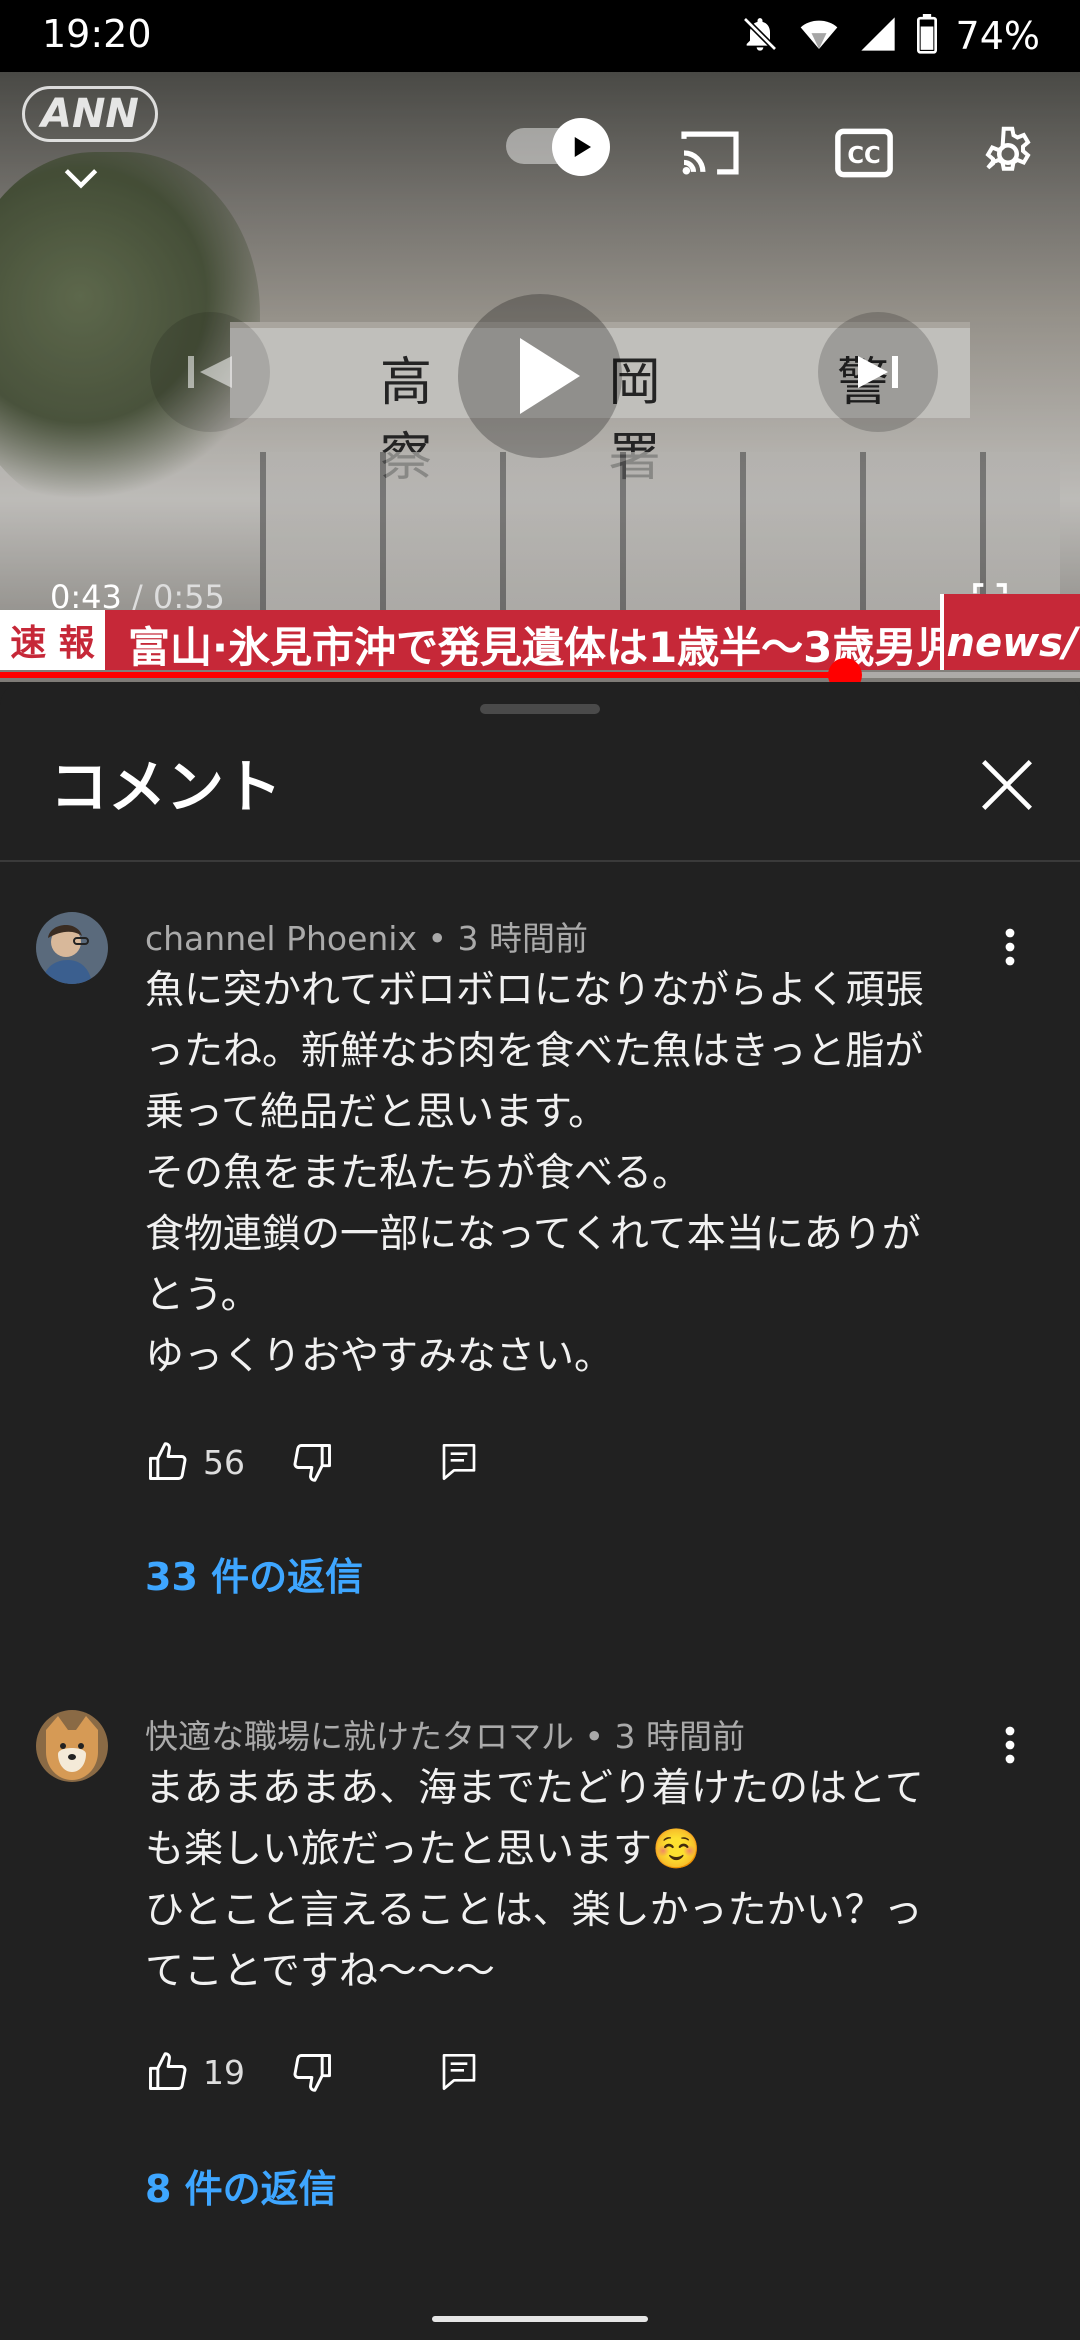  Describe the element at coordinates (540, 36) in the screenshot. I see `status-bar: 19:20 74%` at that location.